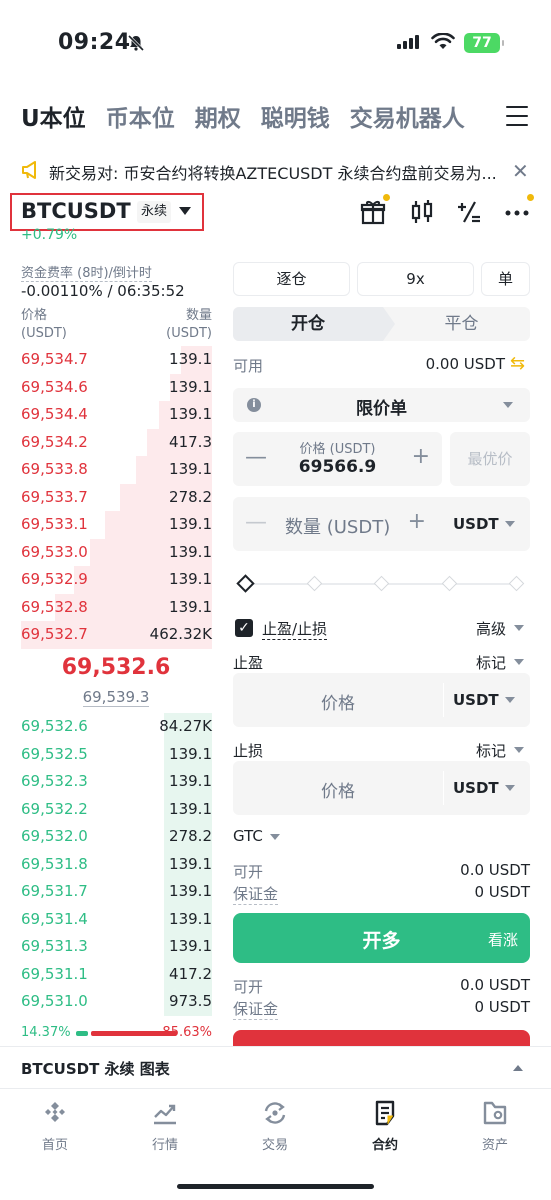 This screenshot has width=551, height=1200. What do you see at coordinates (381, 700) in the screenshot?
I see `take-profit-input: 价格 USDT` at bounding box center [381, 700].